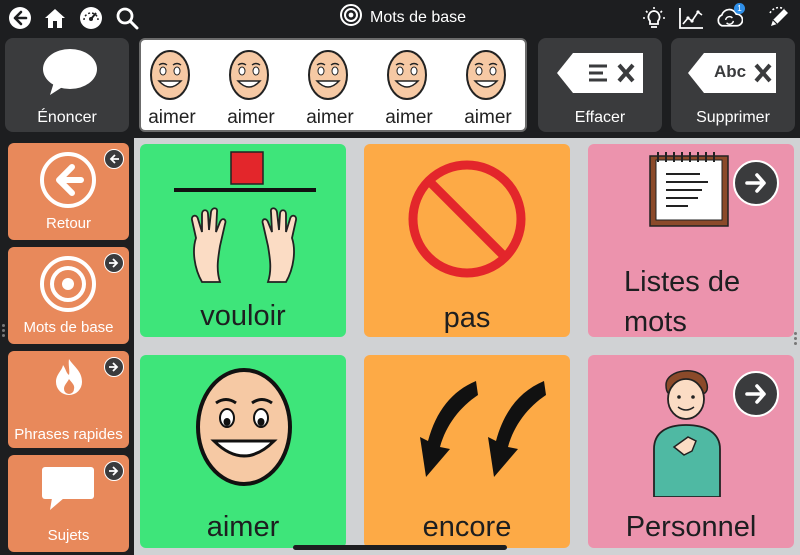 This screenshot has height=555, width=800. What do you see at coordinates (467, 219) in the screenshot?
I see `prohibited-icon` at bounding box center [467, 219].